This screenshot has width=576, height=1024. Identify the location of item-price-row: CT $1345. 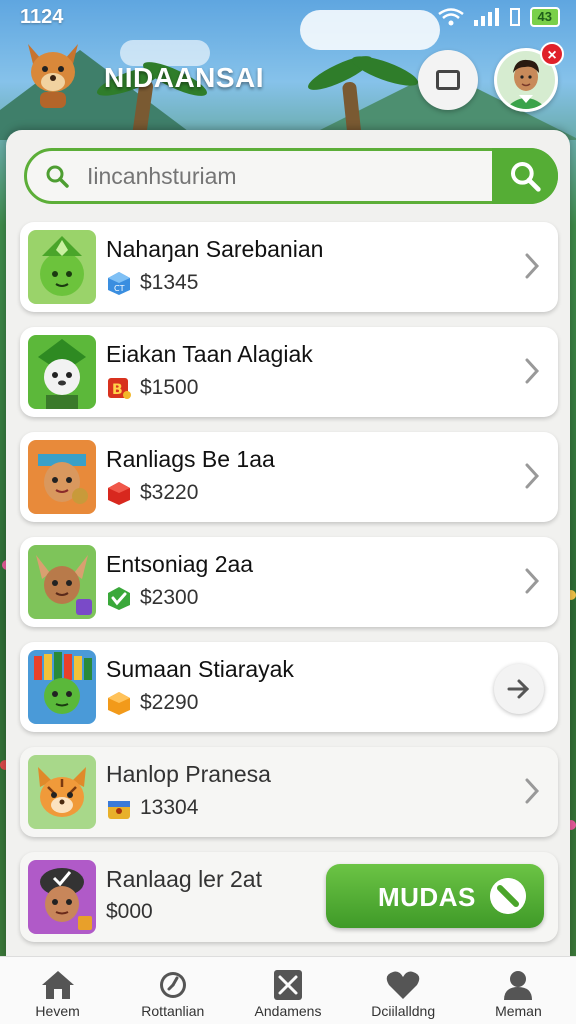
(152, 283).